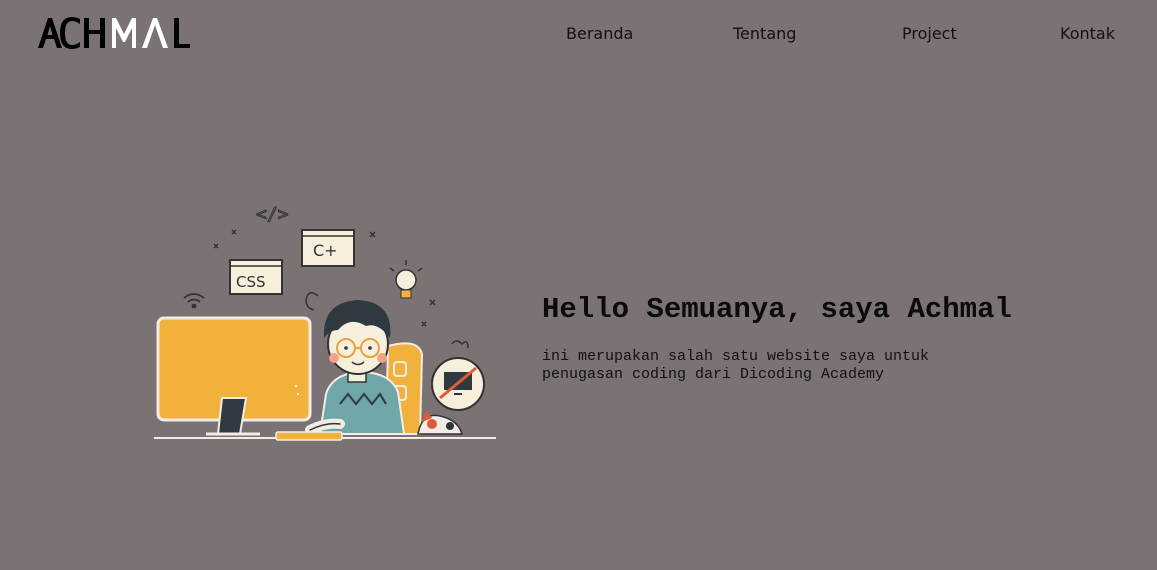  I want to click on svg-text: C+, so click(325, 250).